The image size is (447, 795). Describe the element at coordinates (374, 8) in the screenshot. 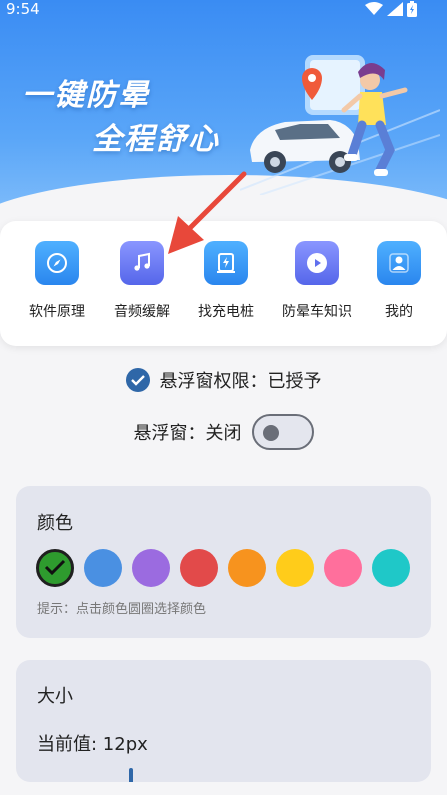

I see `wifi-icon` at that location.